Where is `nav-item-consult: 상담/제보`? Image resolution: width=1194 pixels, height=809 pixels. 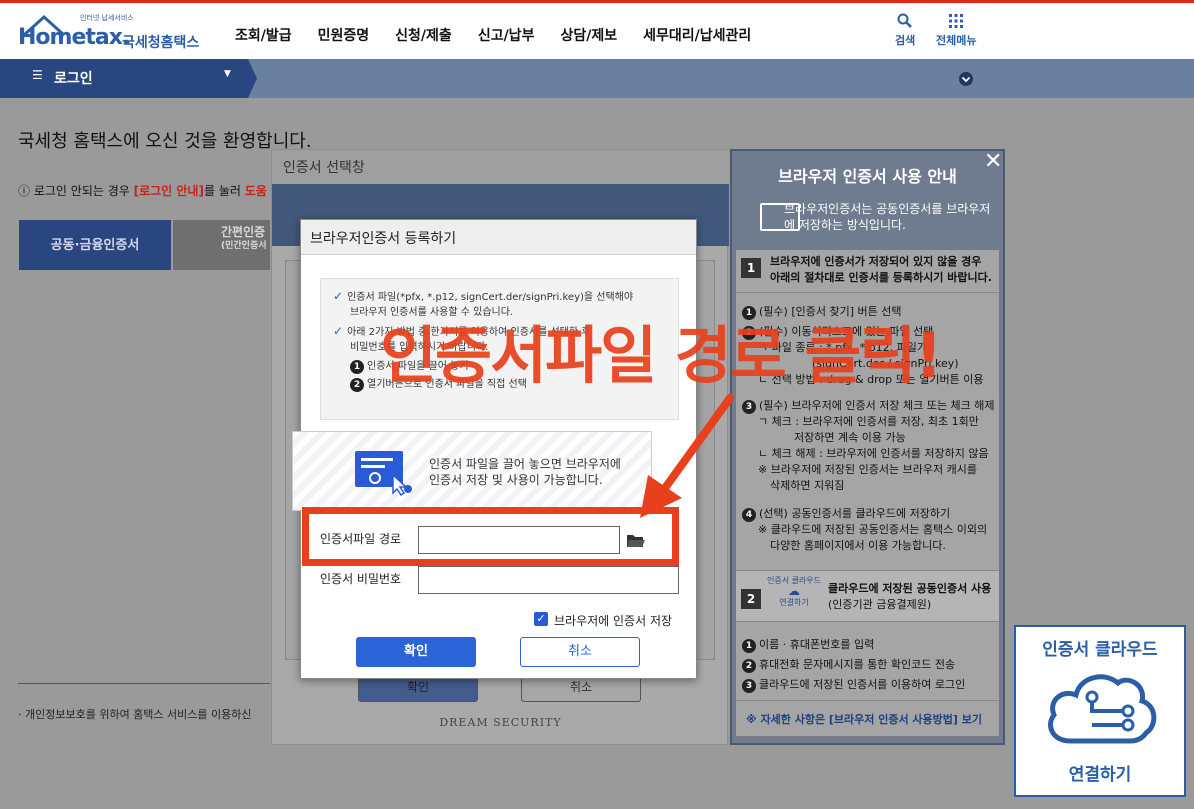 nav-item-consult: 상담/제보 is located at coordinates (588, 35).